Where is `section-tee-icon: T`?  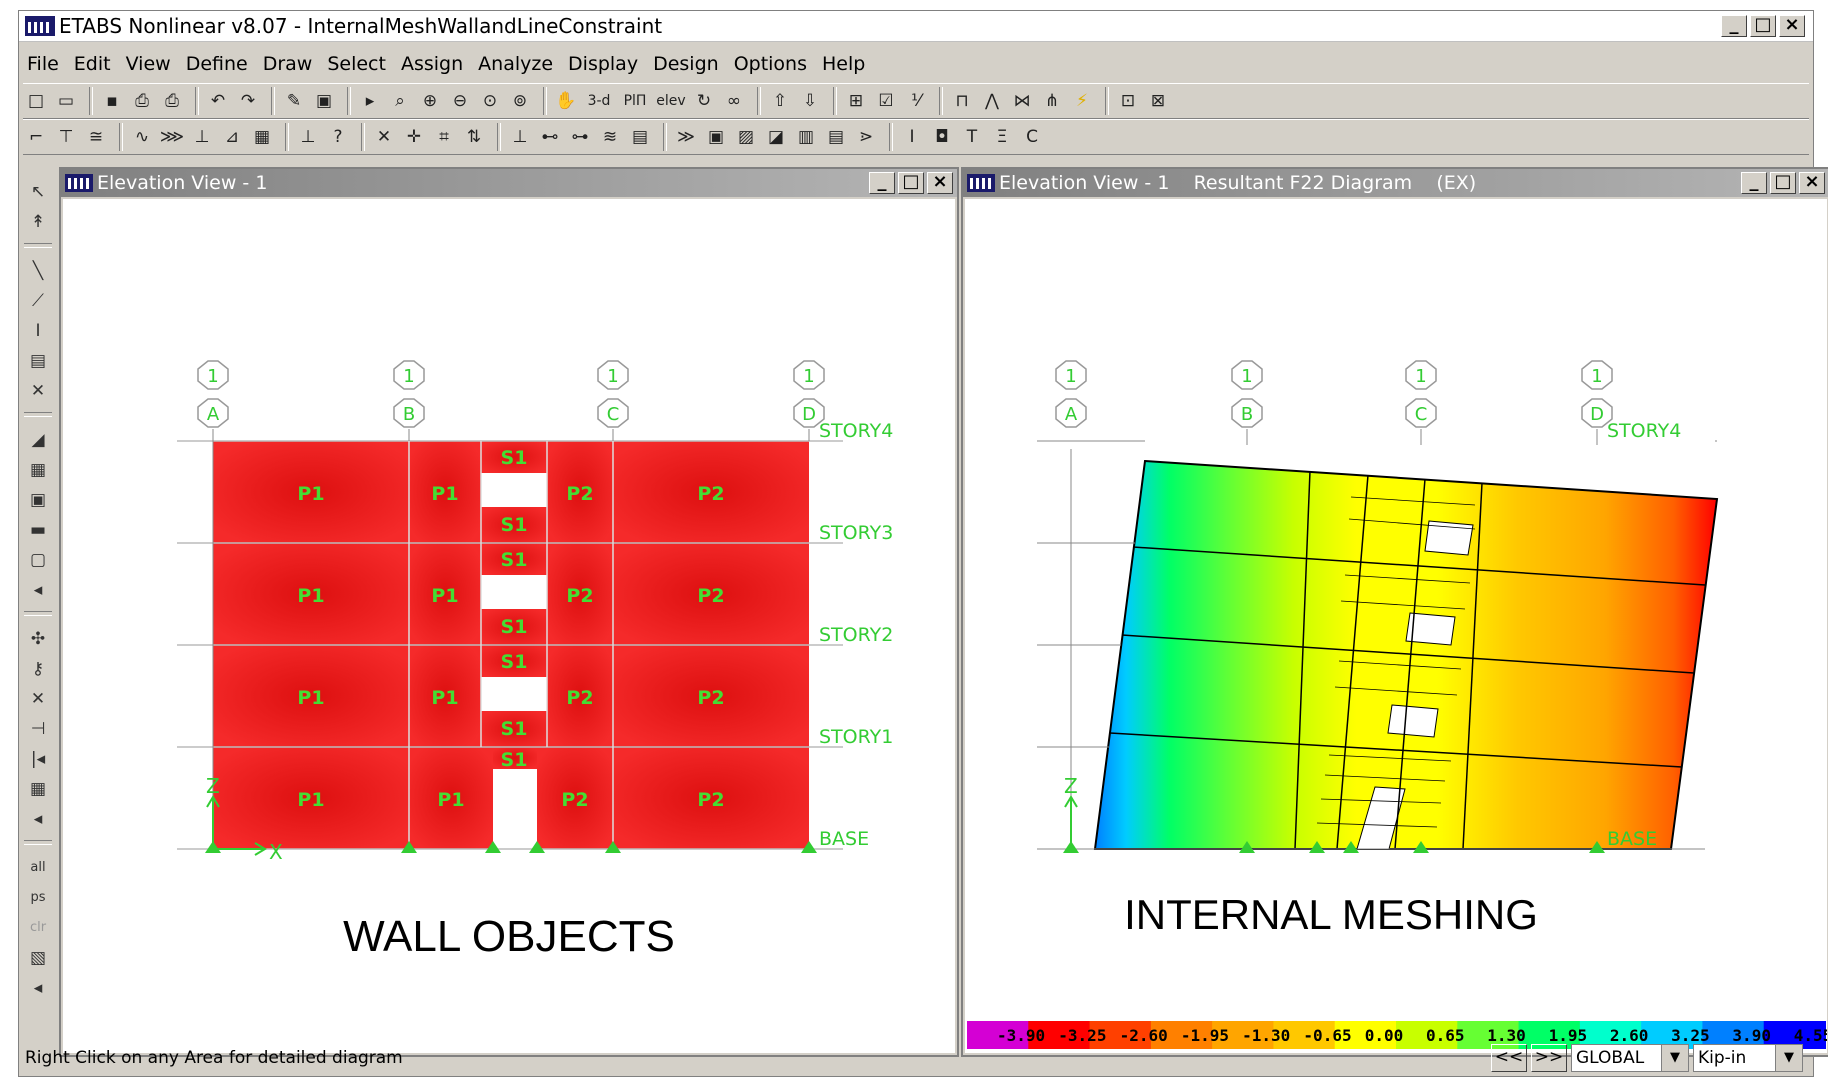
section-tee-icon: T is located at coordinates (972, 137).